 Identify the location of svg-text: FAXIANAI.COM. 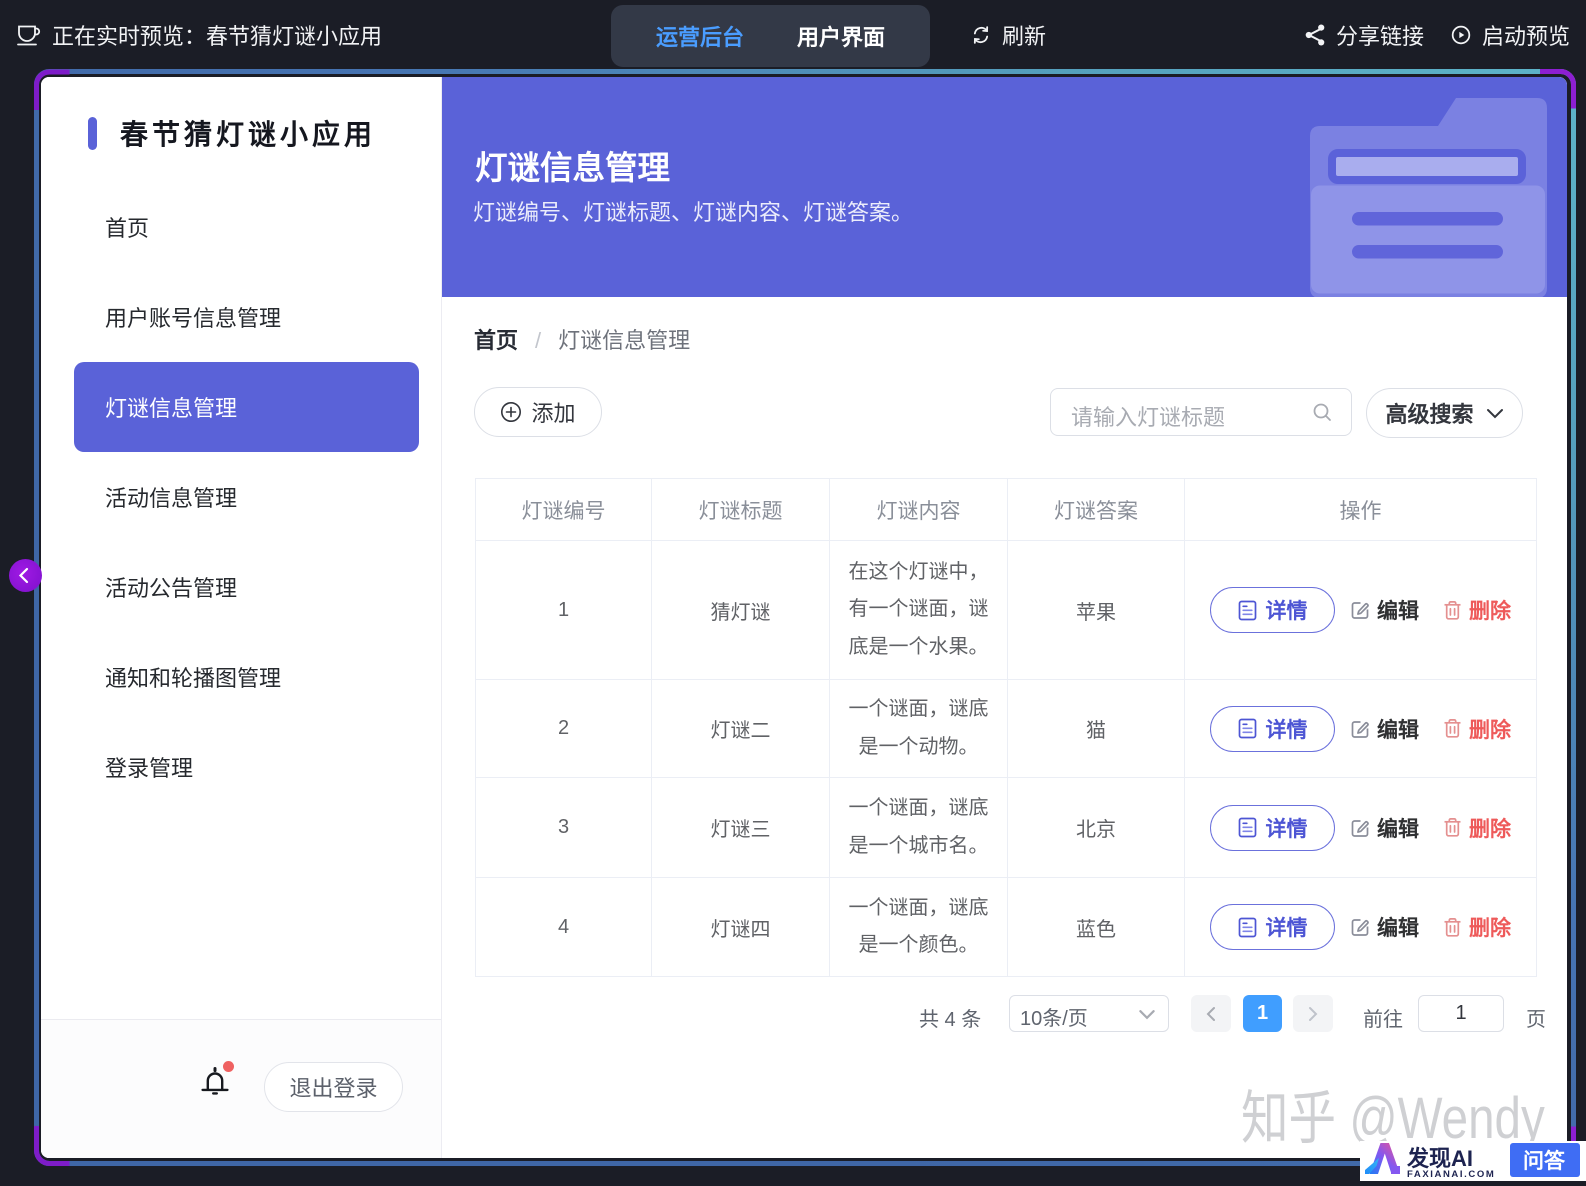
(1451, 1174).